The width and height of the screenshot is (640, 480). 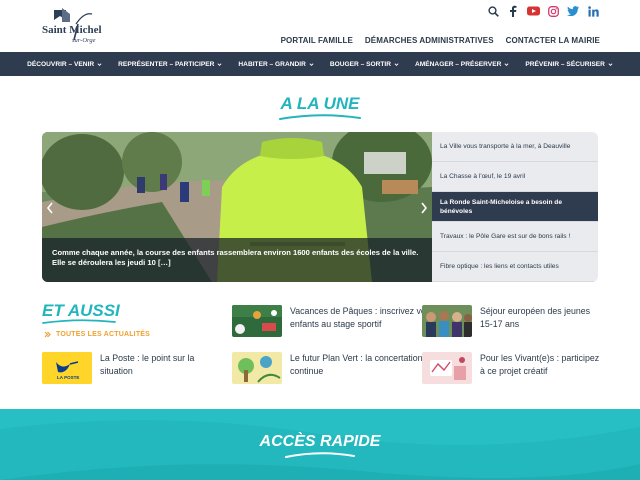 I want to click on nav-prevenir-securiser: PRÉVENIR – SÉCURISER, so click(x=569, y=64).